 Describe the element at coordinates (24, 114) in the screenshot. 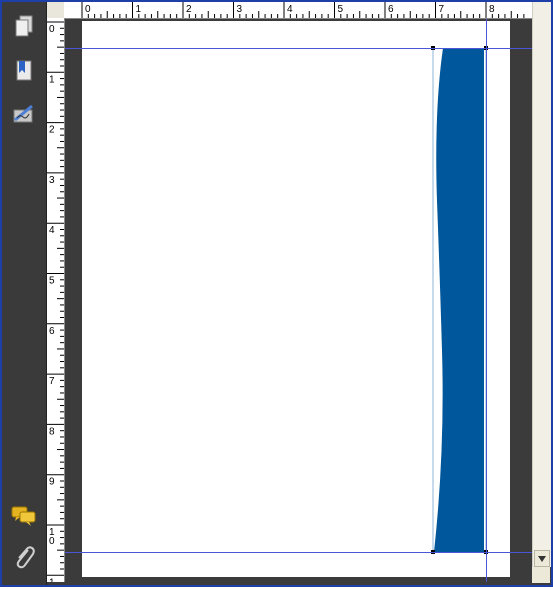

I see `signatures-icon` at that location.